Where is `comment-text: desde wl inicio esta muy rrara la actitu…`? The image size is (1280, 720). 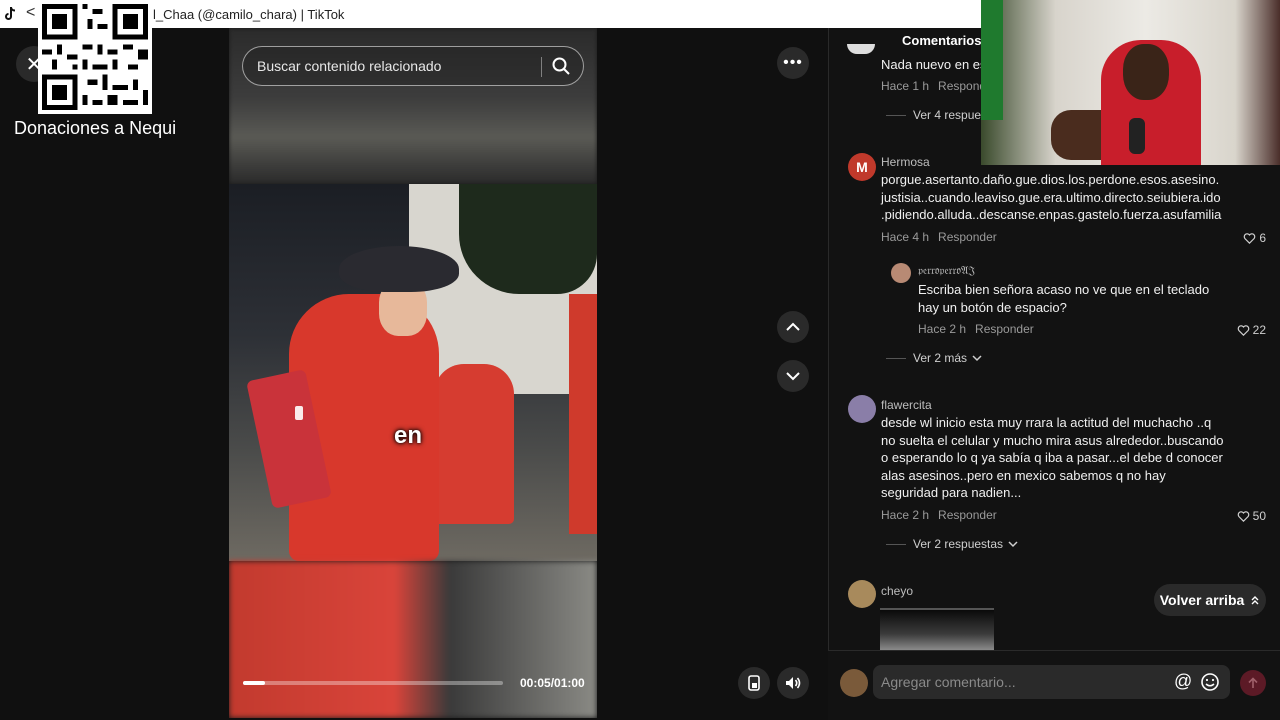 comment-text: desde wl inicio esta muy rrara la actitu… is located at coordinates (1052, 457).